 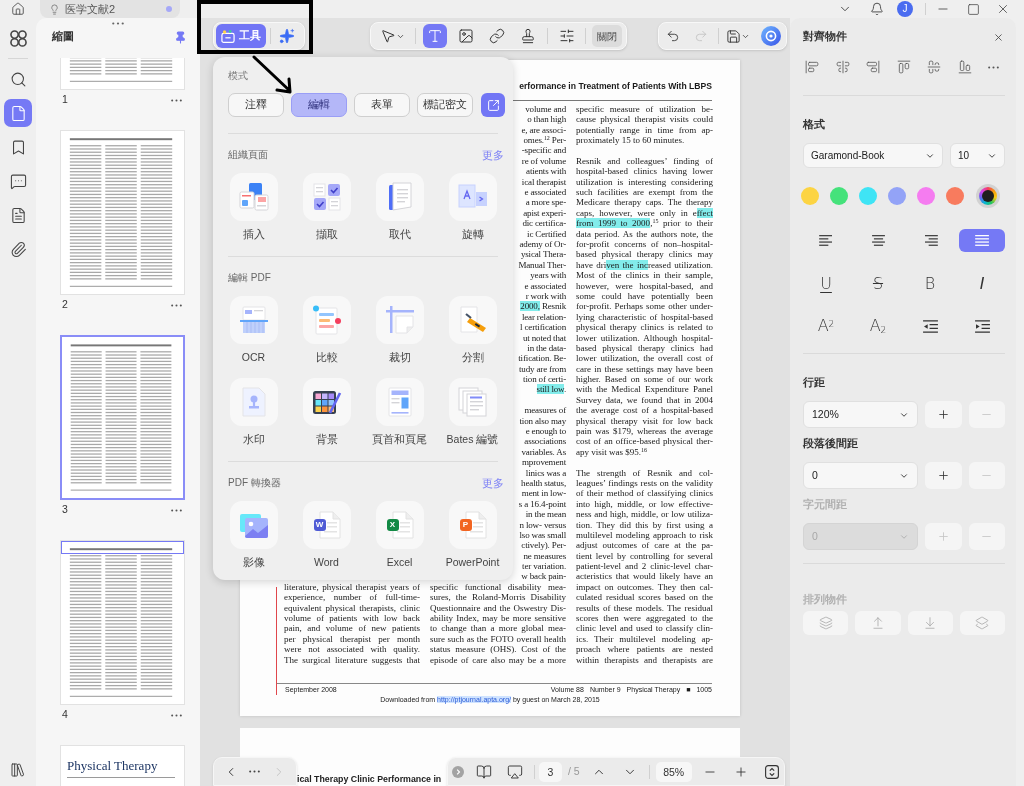 I want to click on align-left-edges-icon, so click(x=812, y=67).